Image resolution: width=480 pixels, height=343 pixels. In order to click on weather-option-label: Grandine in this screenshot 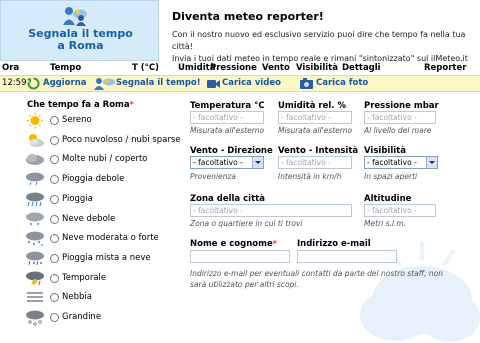, I will do `click(82, 317)`.